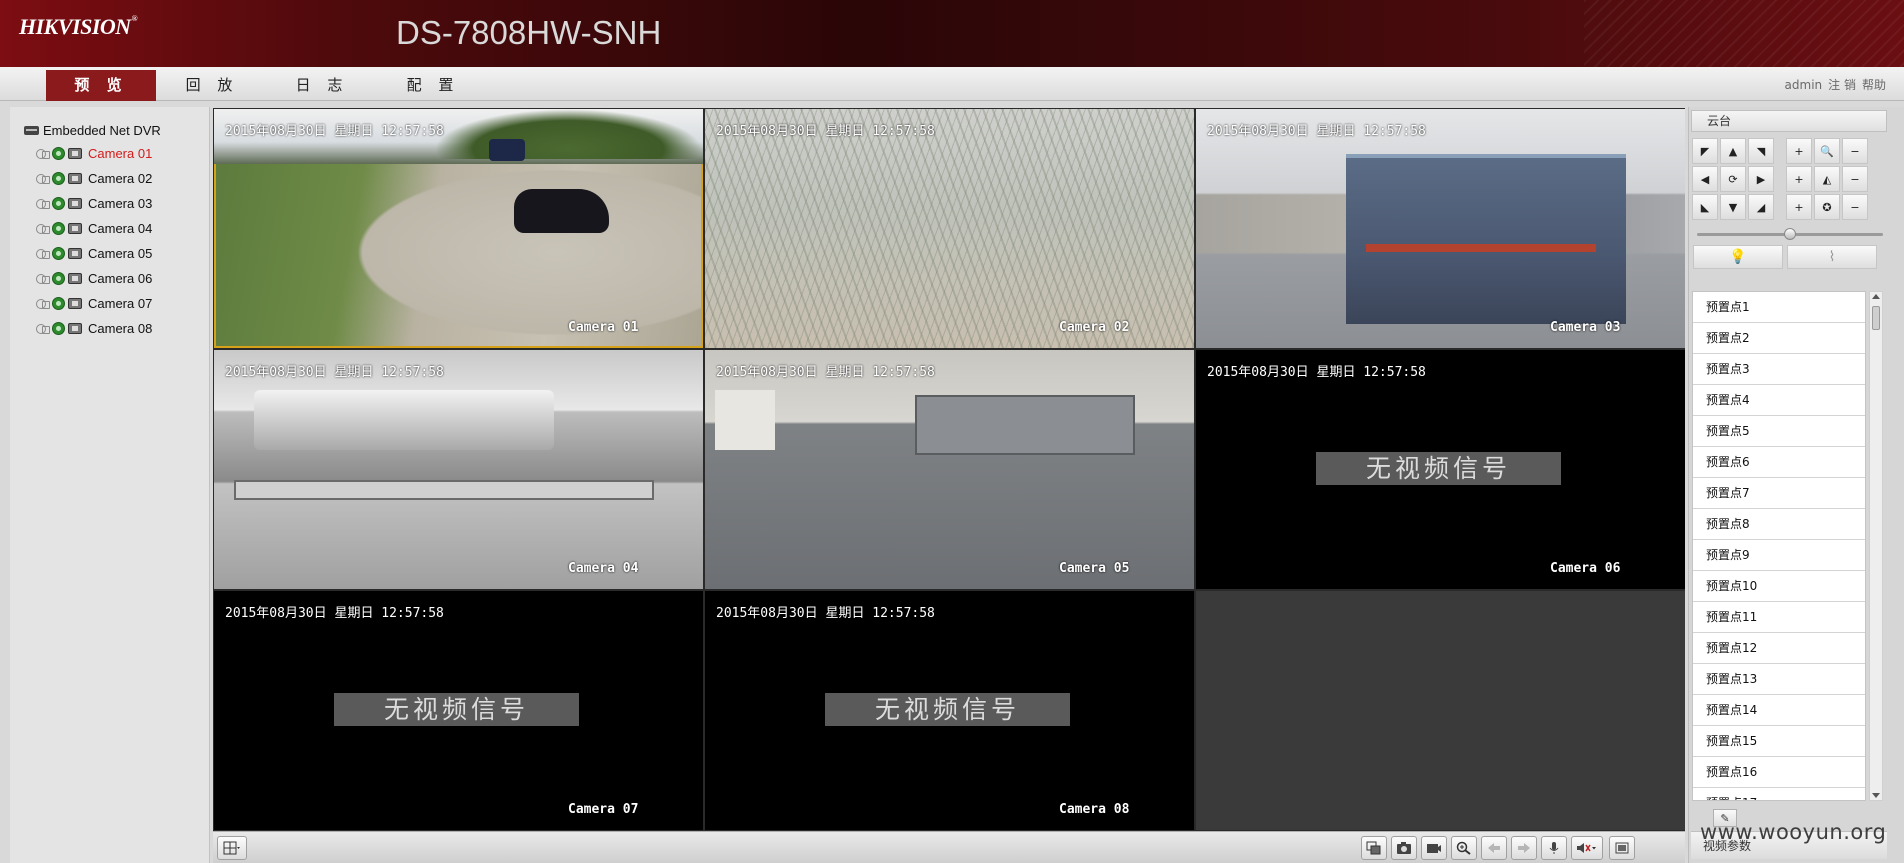 This screenshot has width=1904, height=863. I want to click on ptz-left-button: ◀, so click(1705, 179).